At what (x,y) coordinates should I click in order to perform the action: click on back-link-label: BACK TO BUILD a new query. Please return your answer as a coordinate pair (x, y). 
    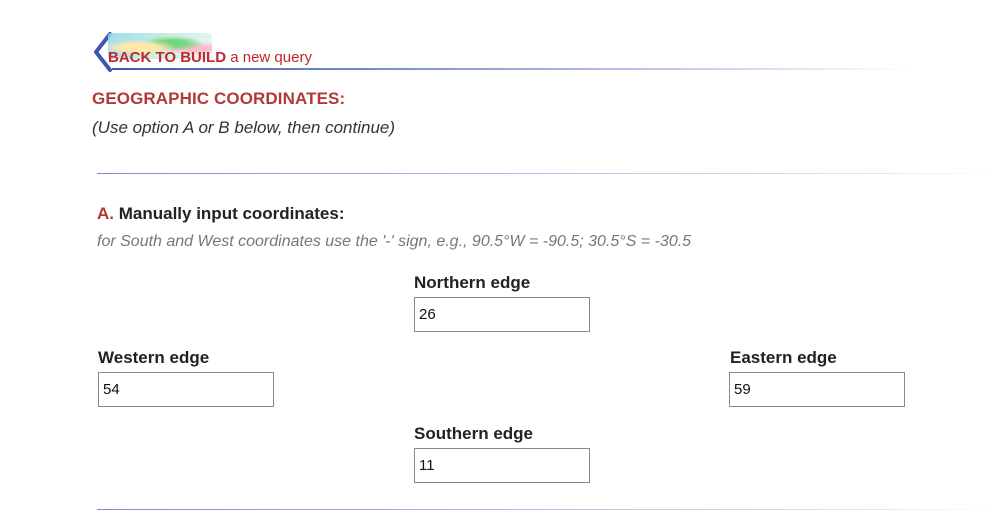
    Looking at the image, I should click on (210, 58).